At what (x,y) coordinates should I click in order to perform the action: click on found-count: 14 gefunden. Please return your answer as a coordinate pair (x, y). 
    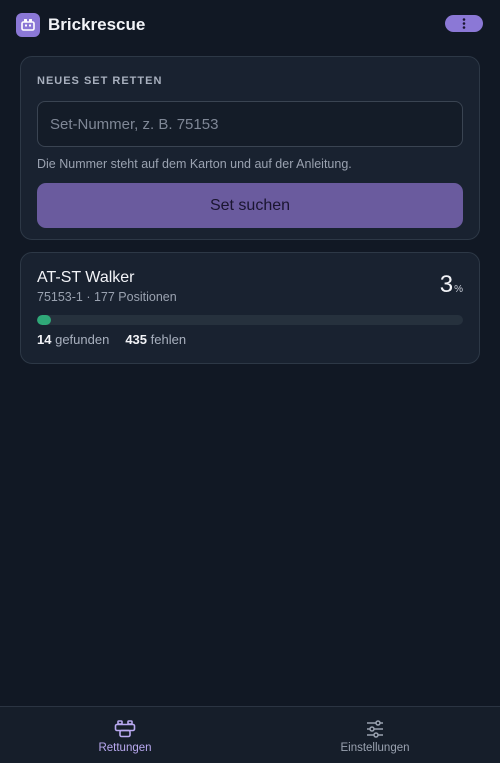
    Looking at the image, I should click on (73, 339).